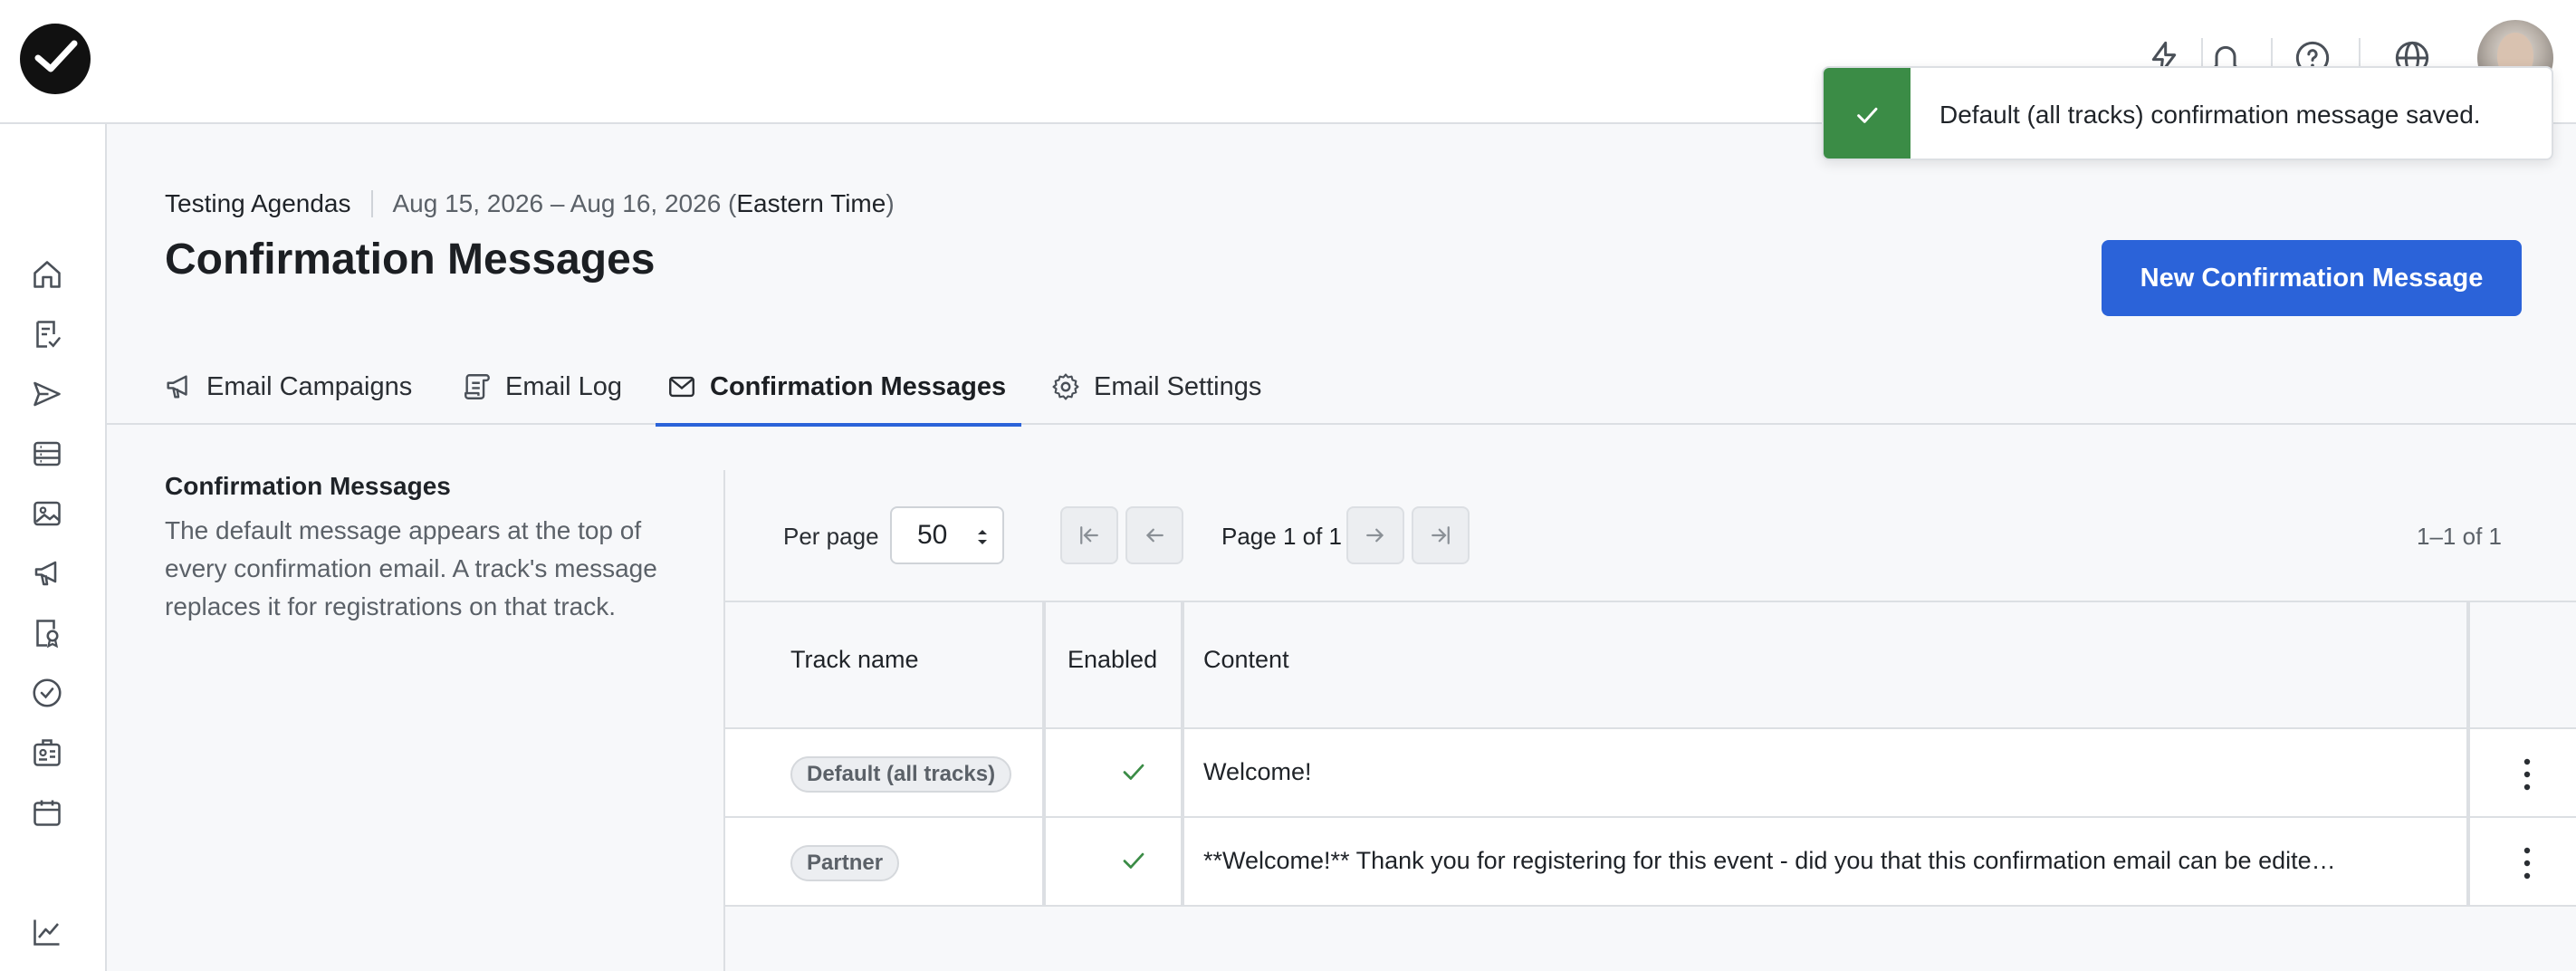  What do you see at coordinates (1065, 386) in the screenshot?
I see `gear-icon` at bounding box center [1065, 386].